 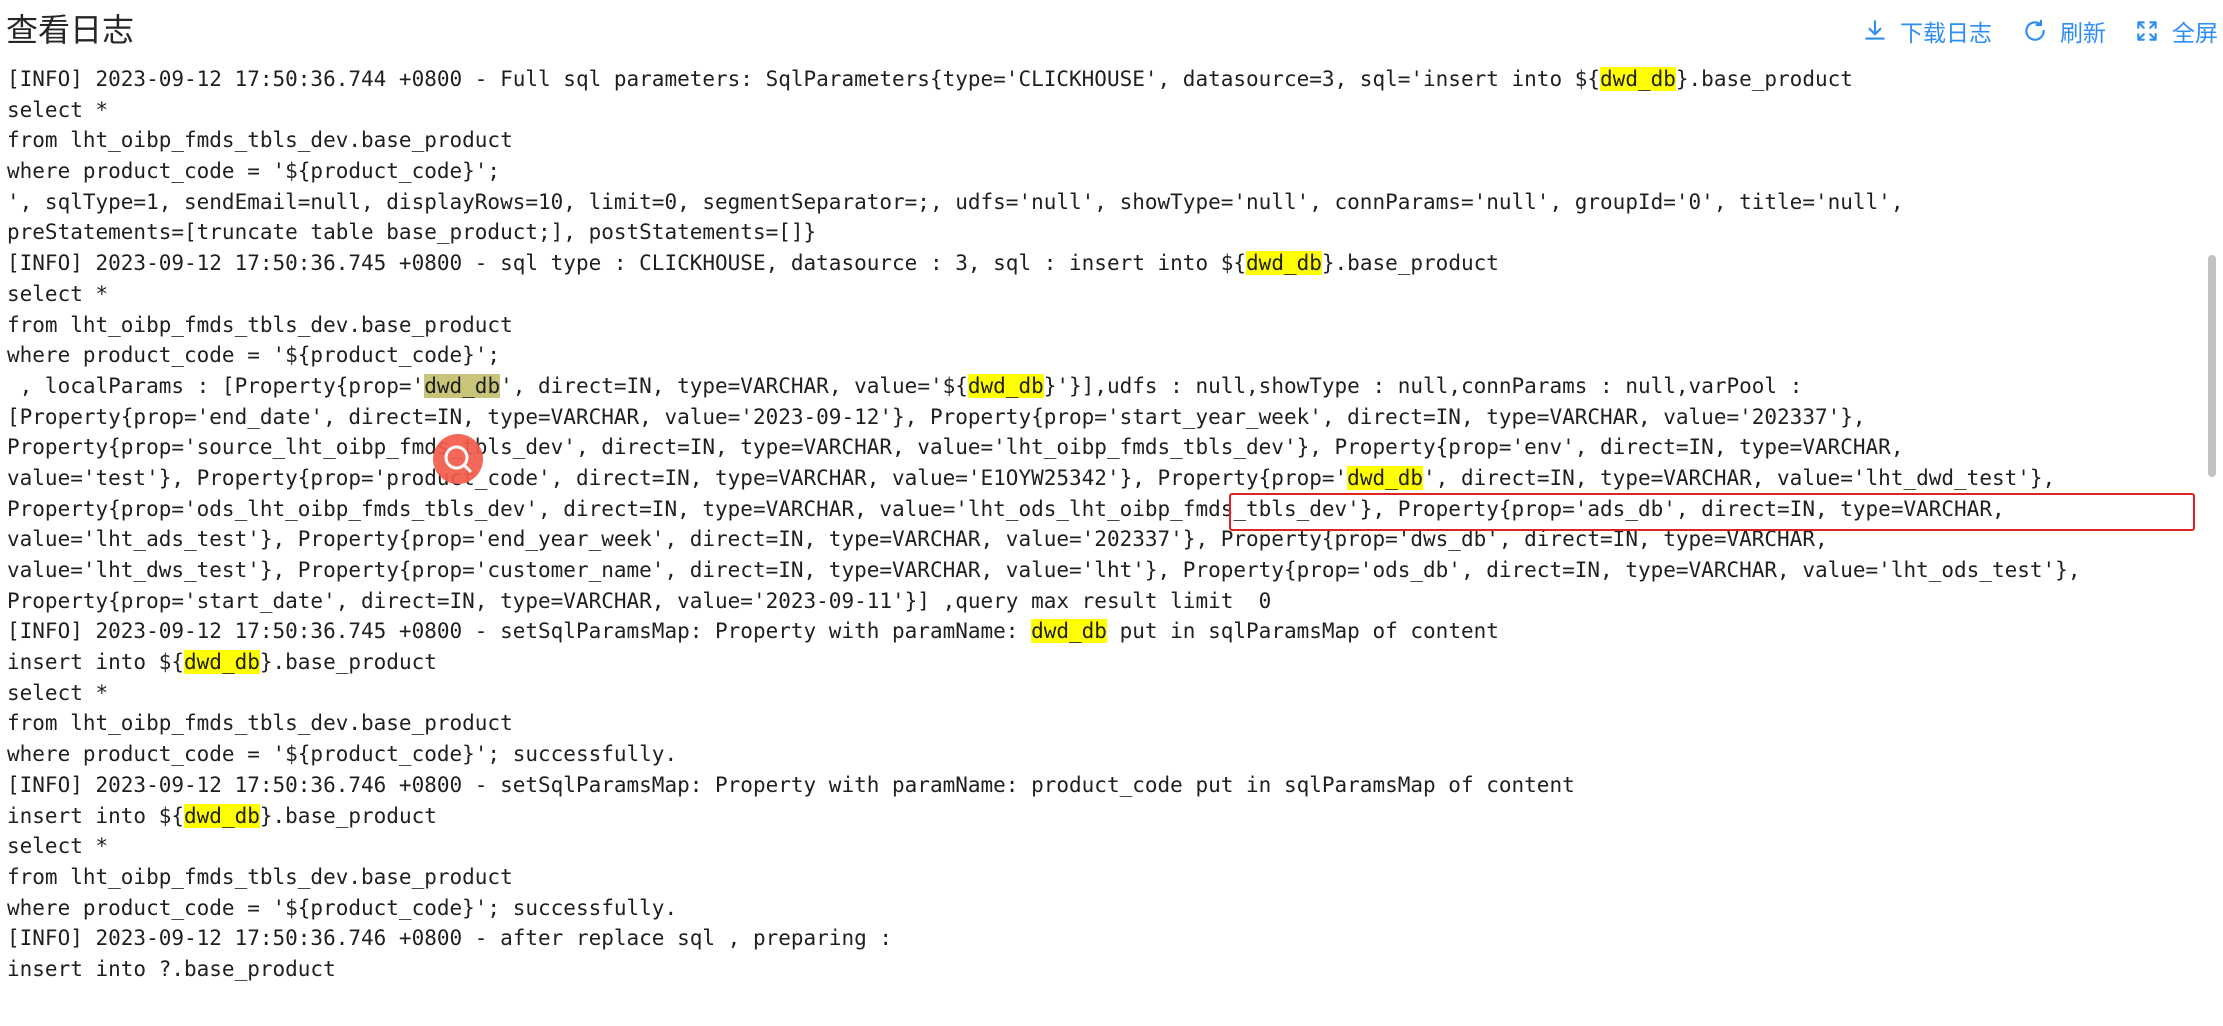 I want to click on vertical-scrollbar-thumb, so click(x=2212, y=366).